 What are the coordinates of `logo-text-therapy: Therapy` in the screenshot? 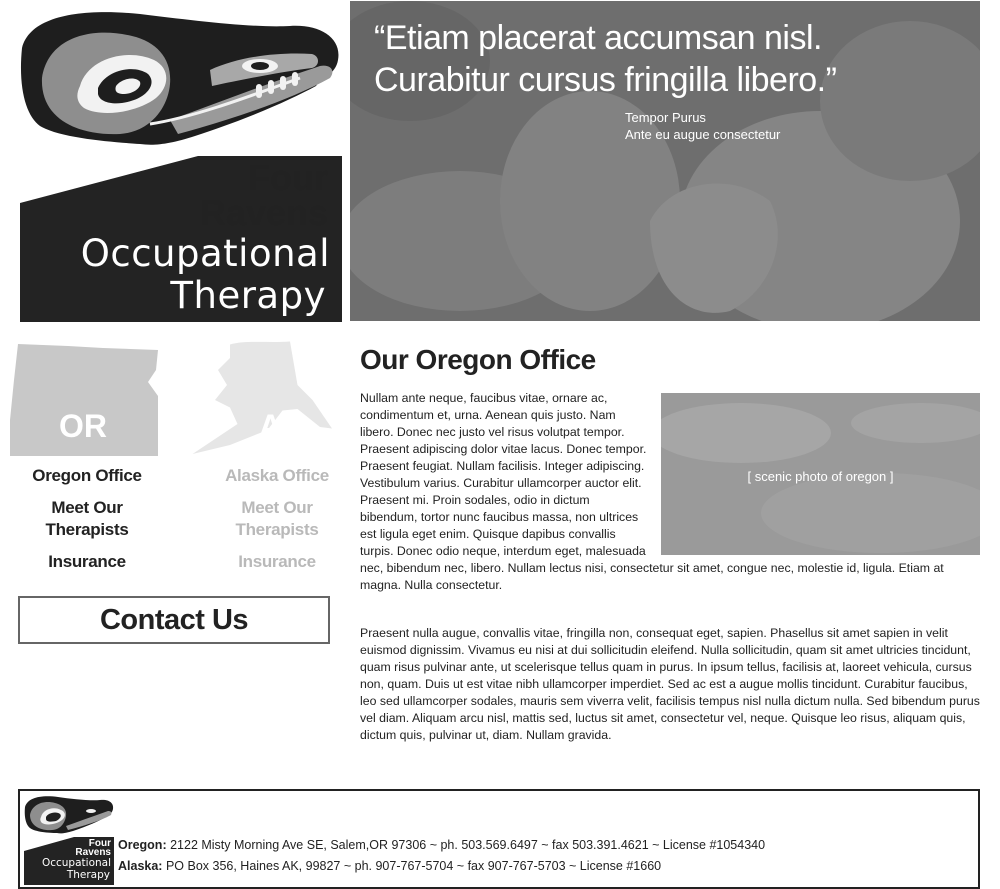 It's located at (248, 295).